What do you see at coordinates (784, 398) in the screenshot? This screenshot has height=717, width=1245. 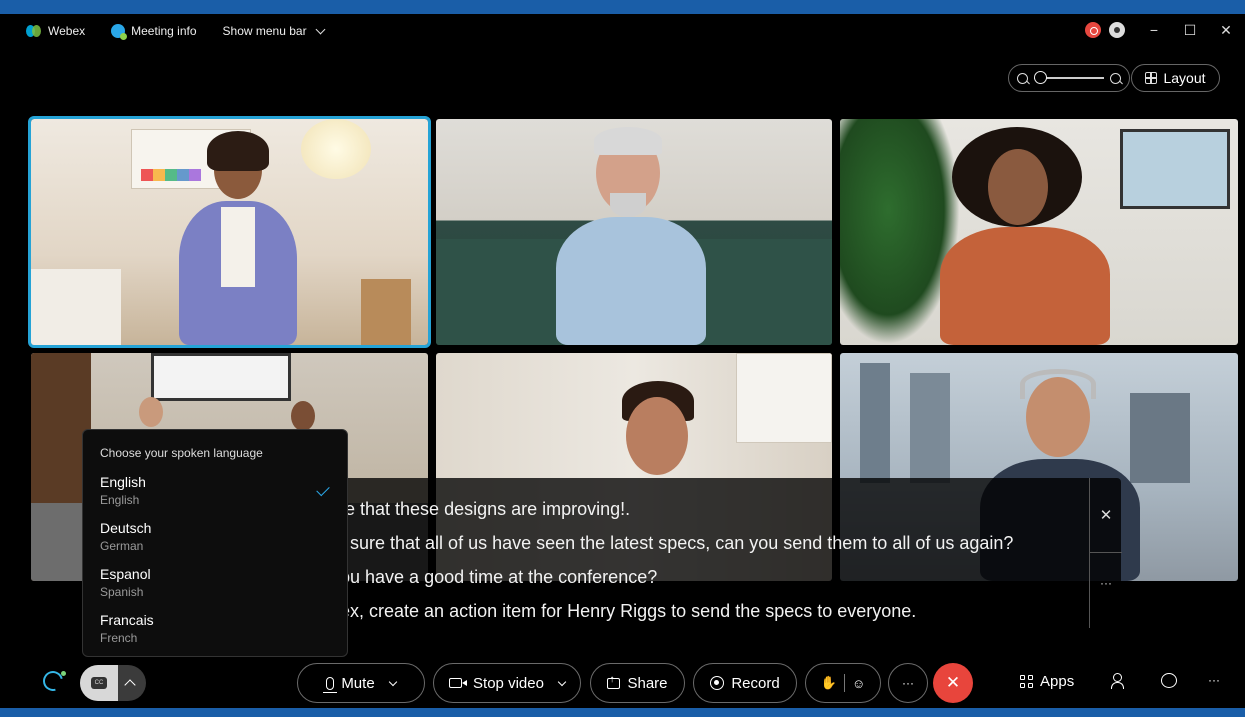 I see `kitchen-cabinet` at bounding box center [784, 398].